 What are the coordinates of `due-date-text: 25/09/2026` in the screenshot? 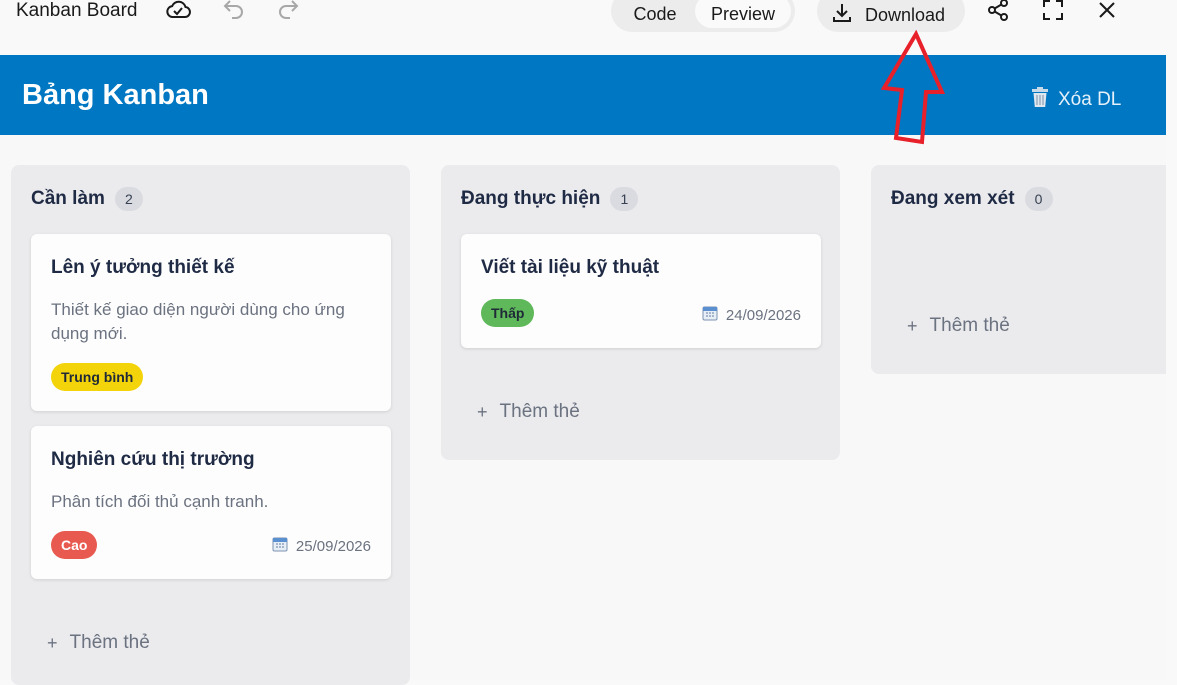 It's located at (333, 546).